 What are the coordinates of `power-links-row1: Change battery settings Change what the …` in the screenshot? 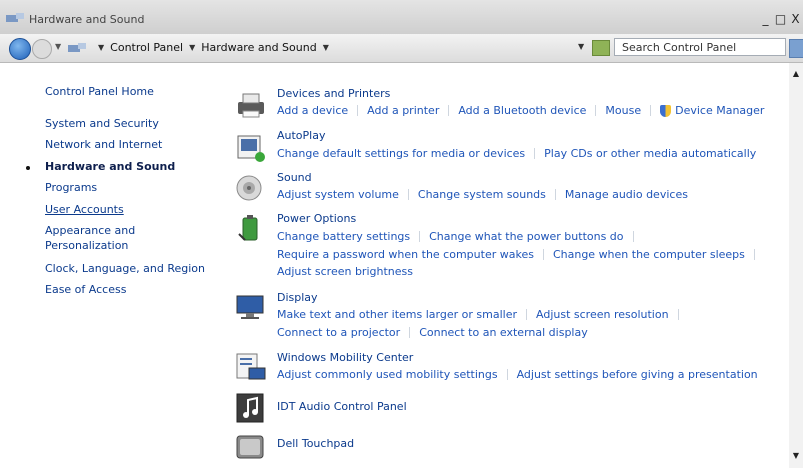 It's located at (455, 236).